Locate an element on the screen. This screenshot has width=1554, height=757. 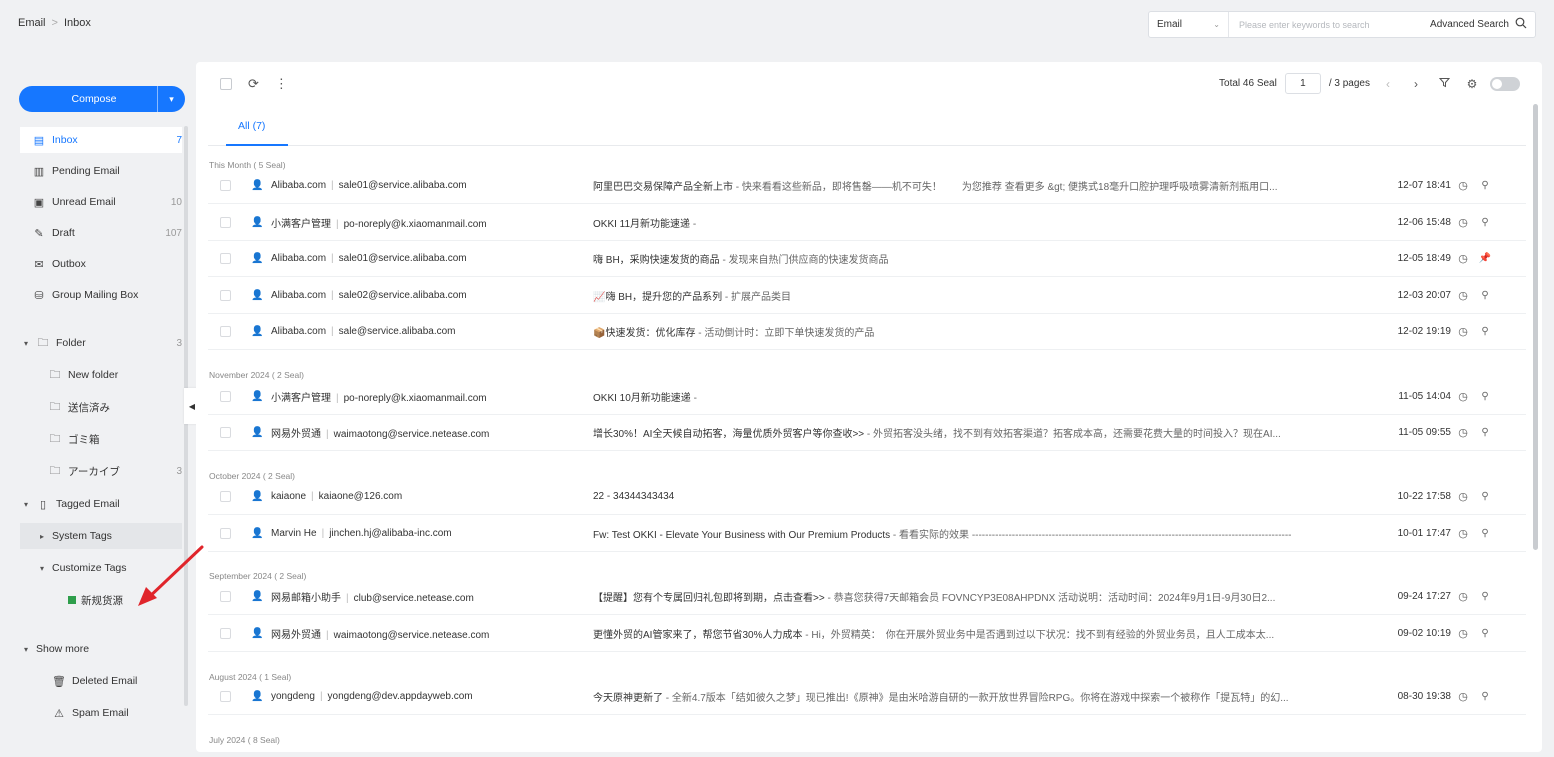
sidebar-item-draft: ✎ Draft 107 is located at coordinates (101, 233).